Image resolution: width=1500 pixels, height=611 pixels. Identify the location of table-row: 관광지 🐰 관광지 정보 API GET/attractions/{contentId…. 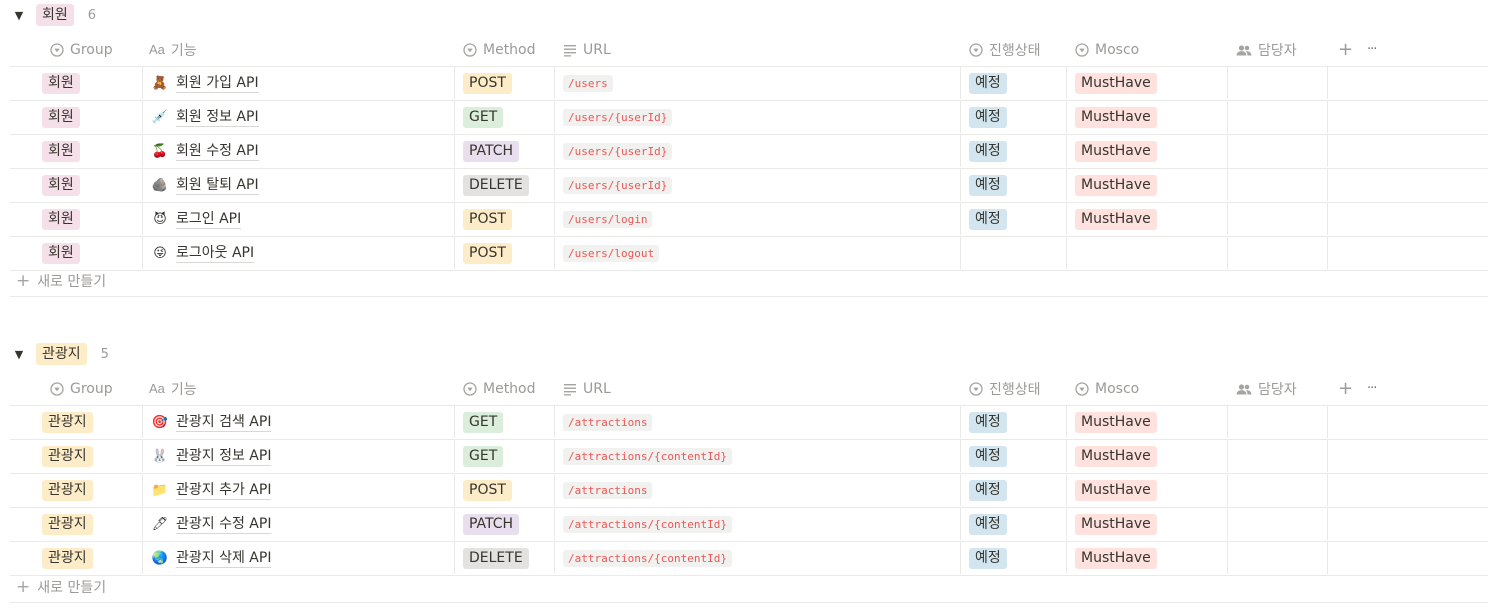
(749, 457).